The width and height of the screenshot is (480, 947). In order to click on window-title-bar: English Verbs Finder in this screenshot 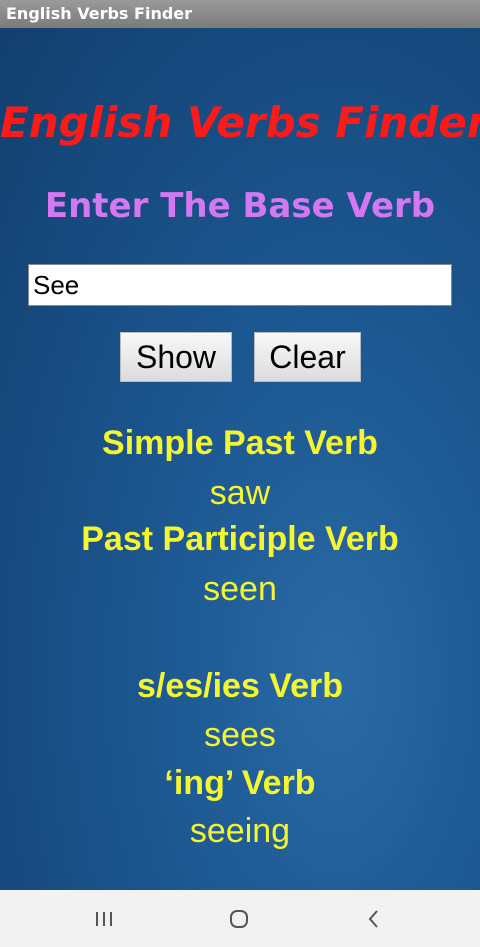, I will do `click(240, 14)`.